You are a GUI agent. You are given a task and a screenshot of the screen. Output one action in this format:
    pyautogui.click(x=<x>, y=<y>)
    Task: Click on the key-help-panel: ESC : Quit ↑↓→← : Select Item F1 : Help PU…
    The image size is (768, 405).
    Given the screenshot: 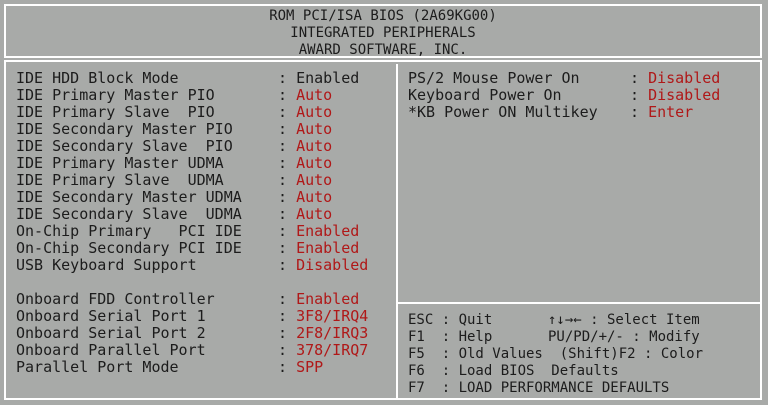 What is the action you would take?
    pyautogui.click(x=583, y=354)
    